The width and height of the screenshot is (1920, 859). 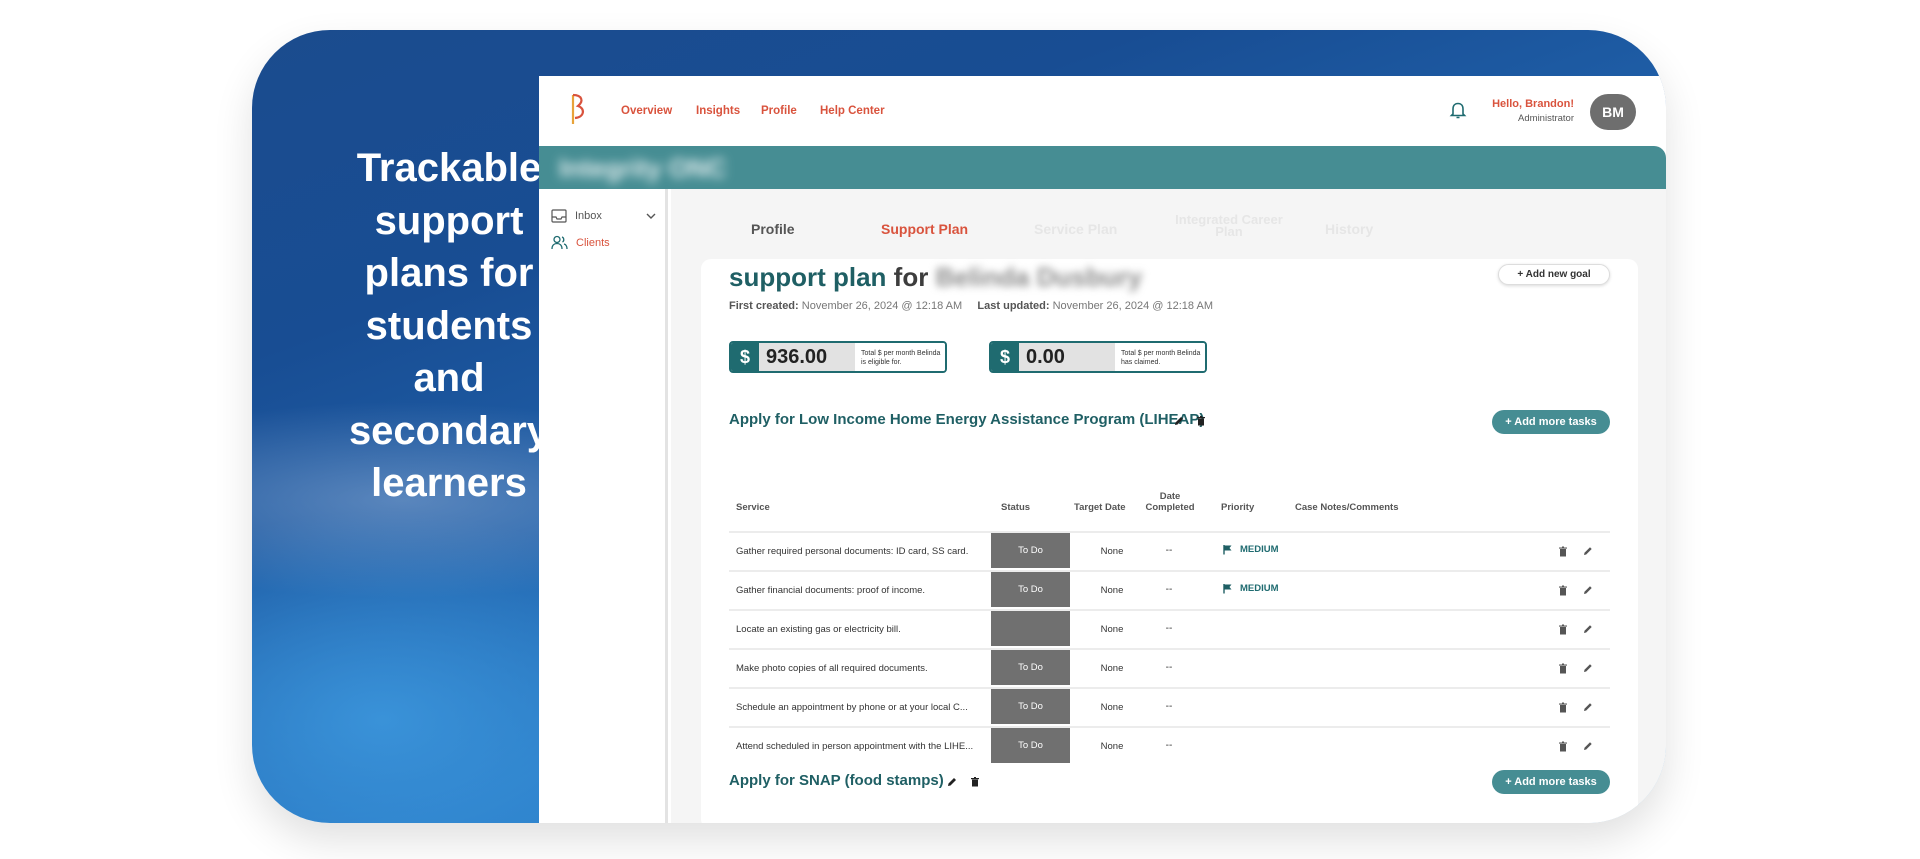 What do you see at coordinates (1347, 507) in the screenshot?
I see `header-case-notes: Case Notes/Comments` at bounding box center [1347, 507].